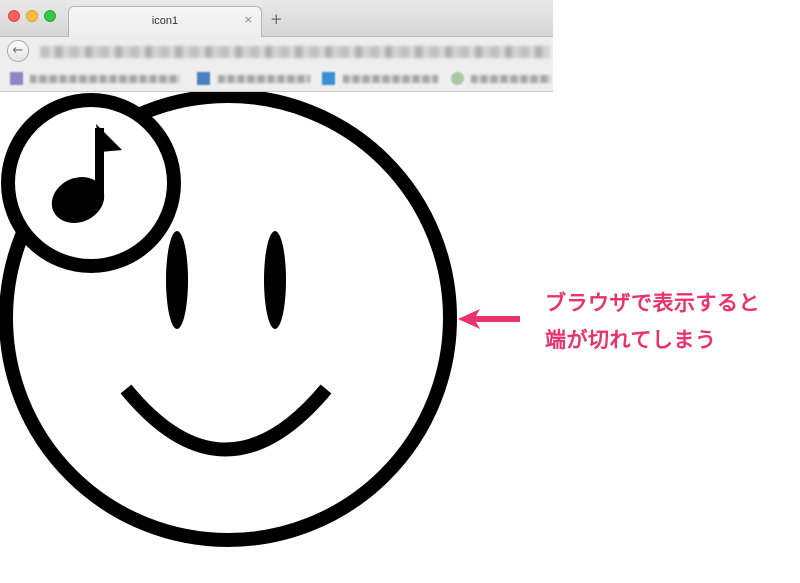  Describe the element at coordinates (295, 52) in the screenshot. I see `address-bar` at that location.